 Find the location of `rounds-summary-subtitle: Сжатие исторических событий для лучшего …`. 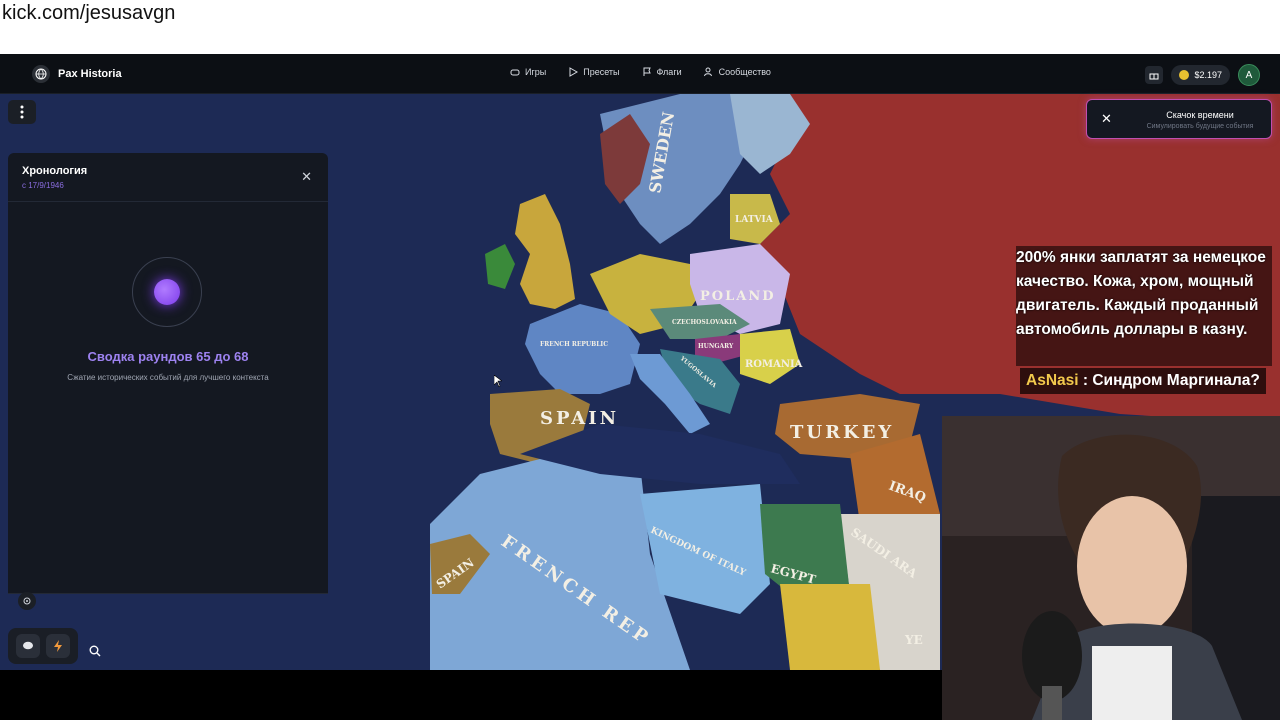

rounds-summary-subtitle: Сжатие исторических событий для лучшего … is located at coordinates (168, 377).